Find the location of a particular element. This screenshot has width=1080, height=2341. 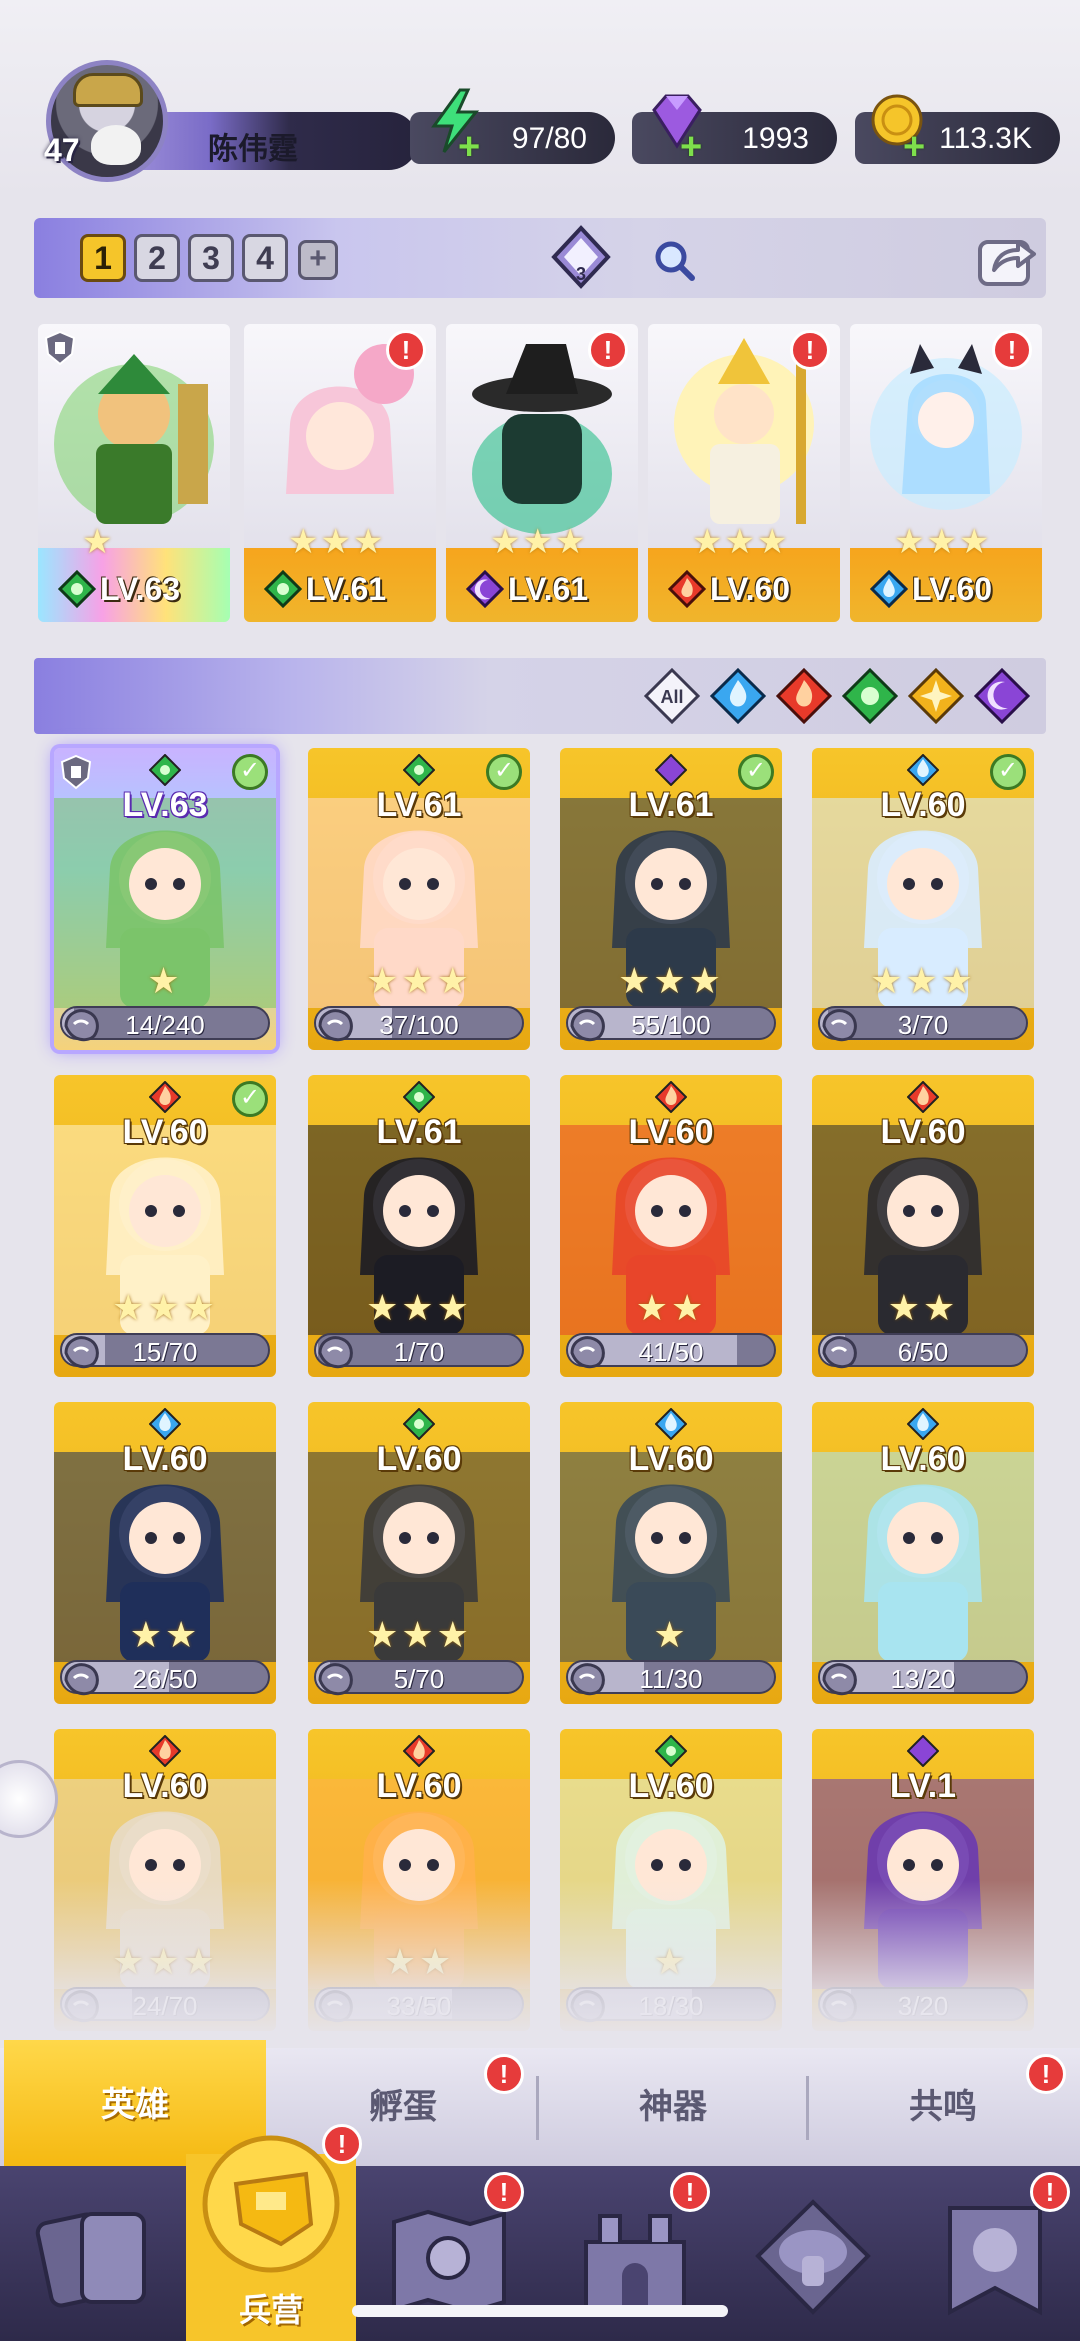

hero-card: LV.60 ★ 11/30 is located at coordinates (671, 1553).